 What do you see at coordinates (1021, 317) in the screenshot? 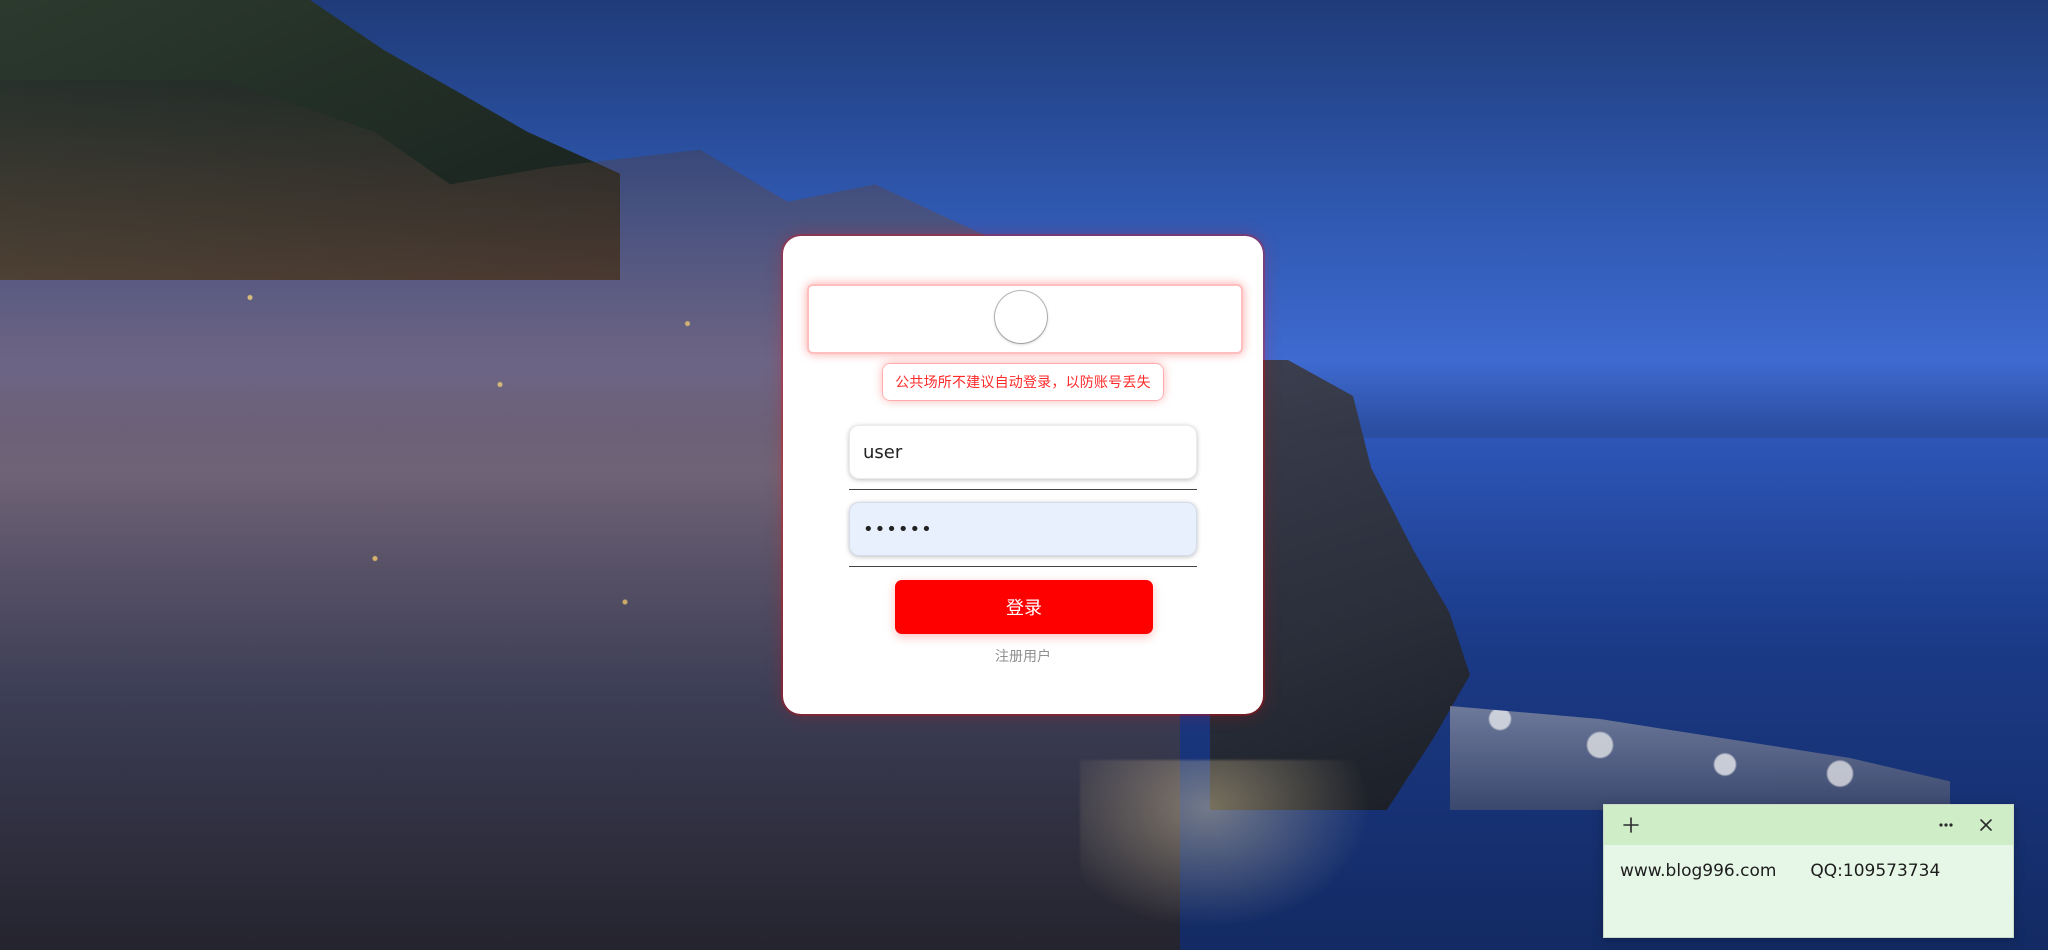
I see `avatar` at bounding box center [1021, 317].